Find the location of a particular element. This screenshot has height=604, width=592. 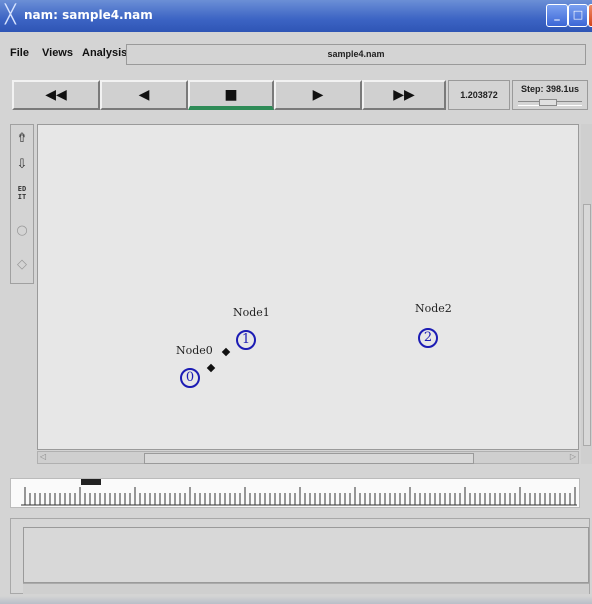

play-button: ▶ is located at coordinates (318, 95).